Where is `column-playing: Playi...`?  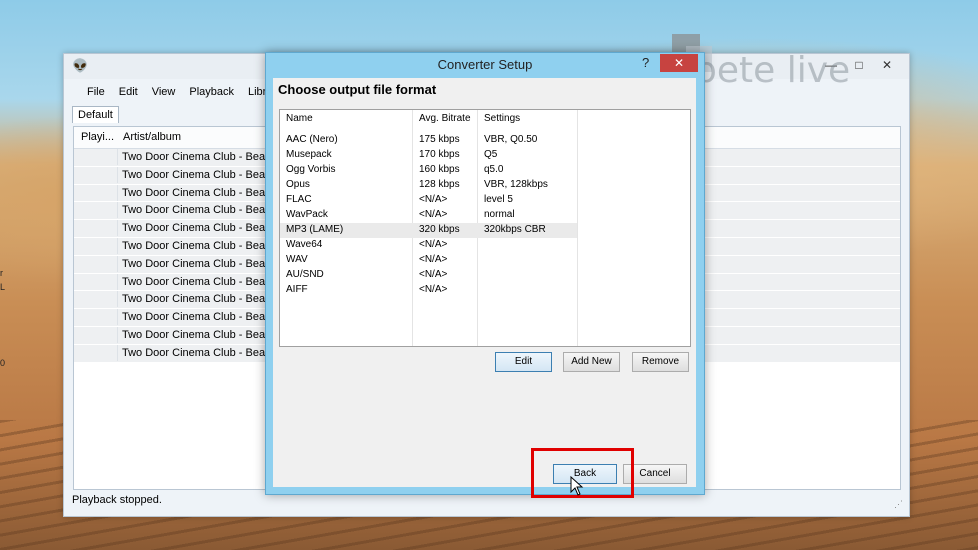
column-playing: Playi... is located at coordinates (97, 137).